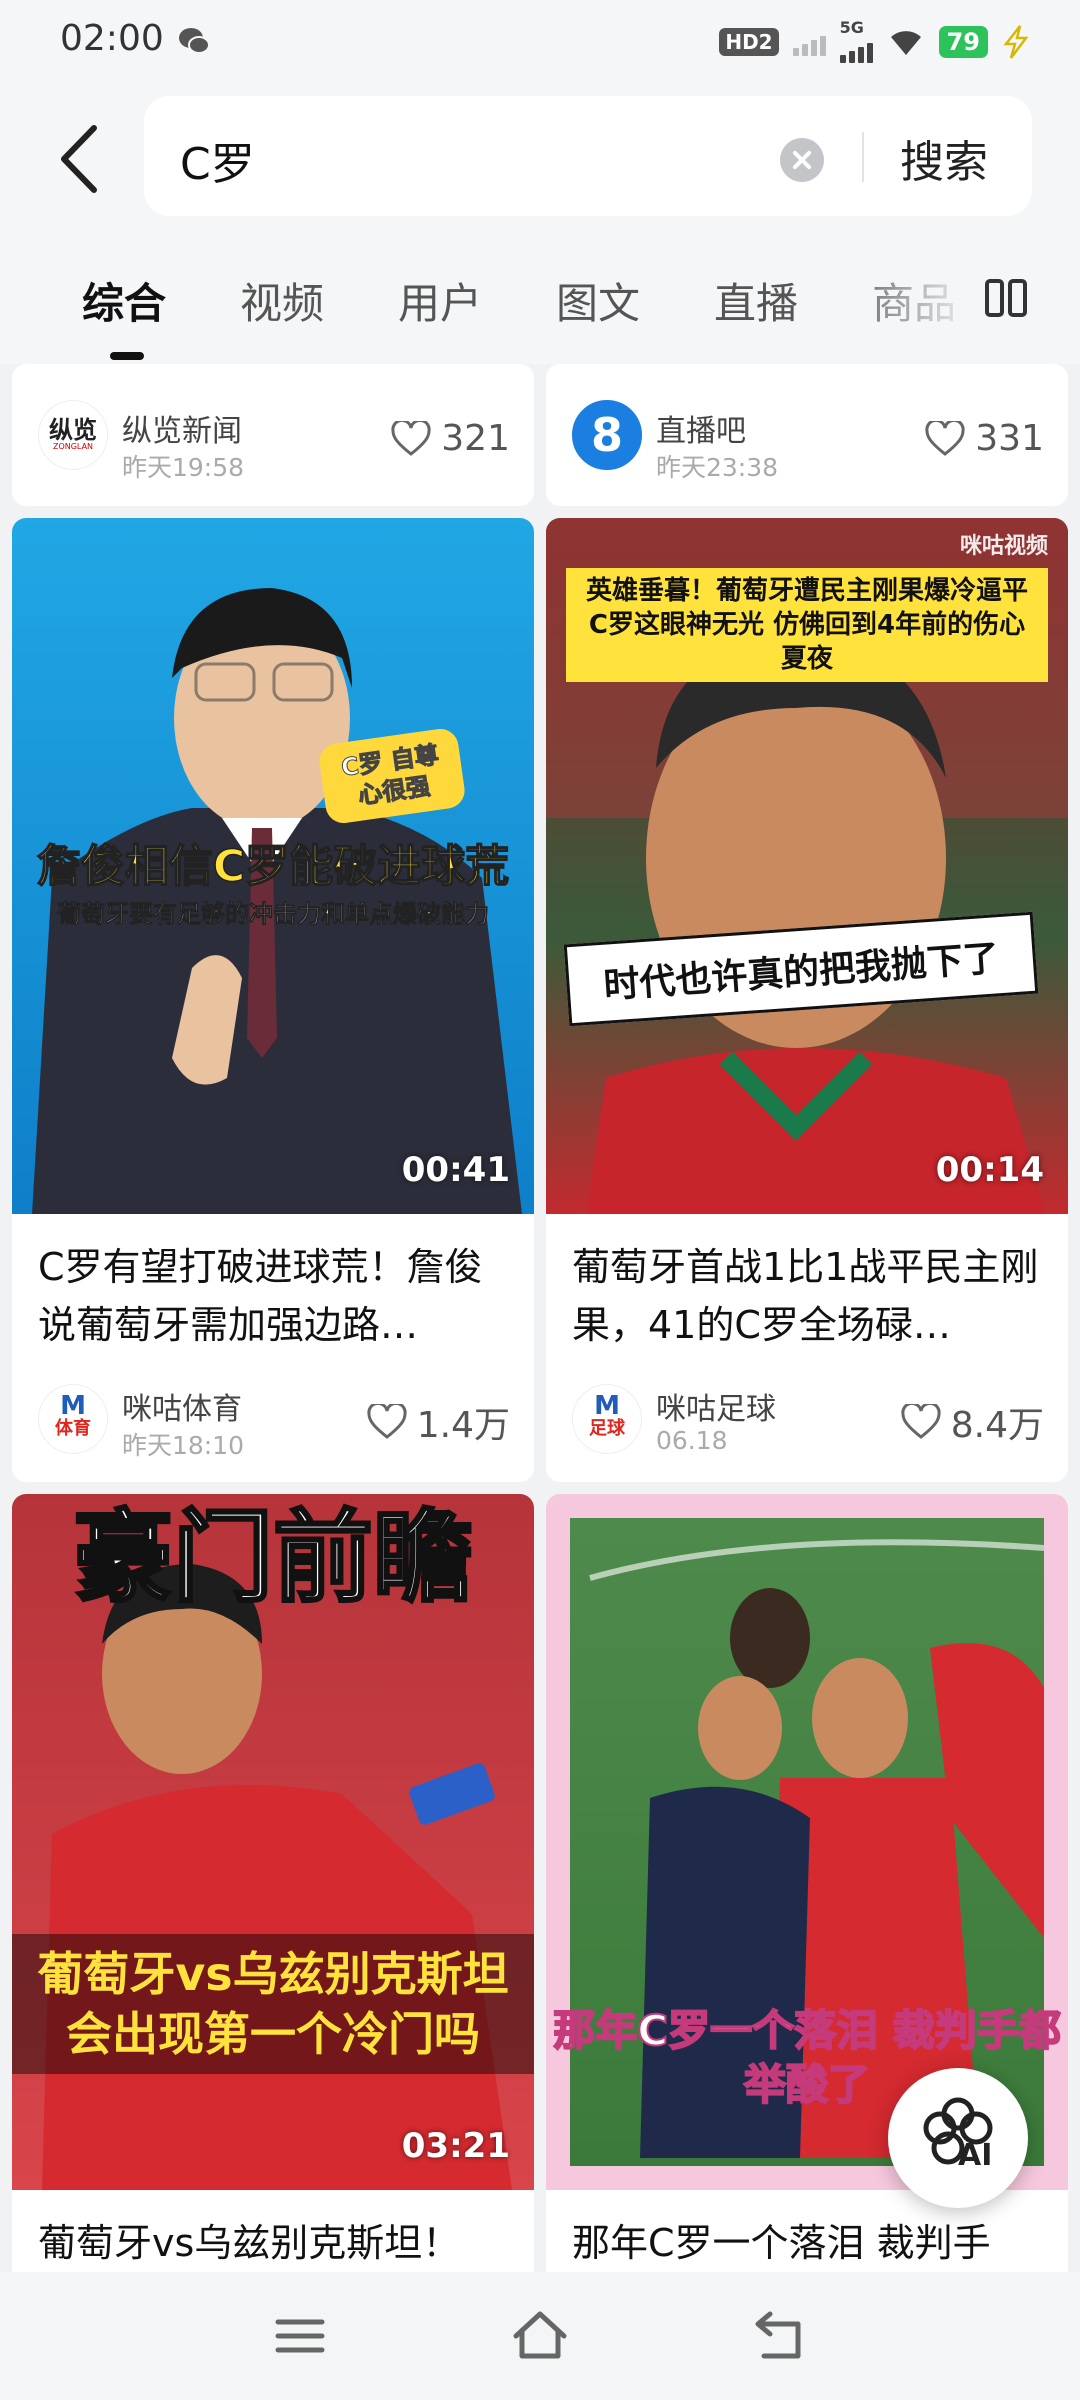 The width and height of the screenshot is (1080, 2400). I want to click on ai-assistant-button: AI, so click(958, 2138).